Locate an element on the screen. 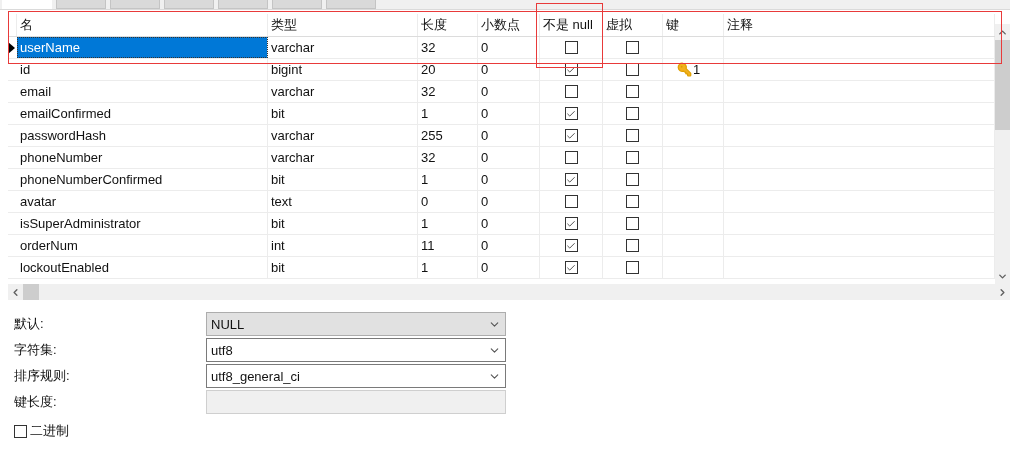 This screenshot has height=454, width=1010. table-cell: userName is located at coordinates (142, 47).